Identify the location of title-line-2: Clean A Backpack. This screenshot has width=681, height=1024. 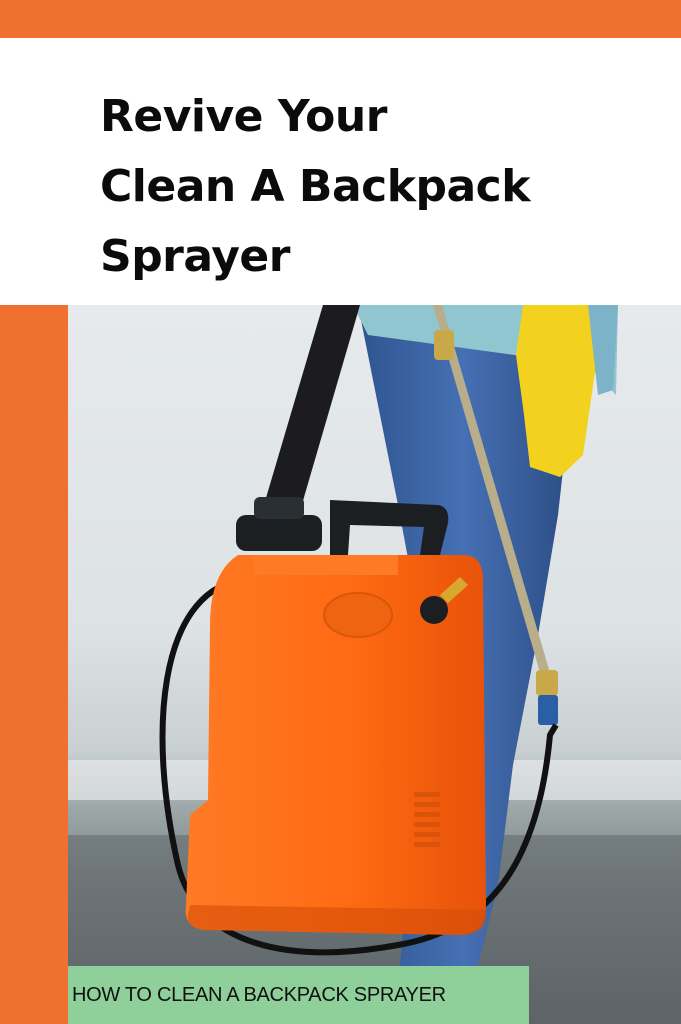
(315, 186).